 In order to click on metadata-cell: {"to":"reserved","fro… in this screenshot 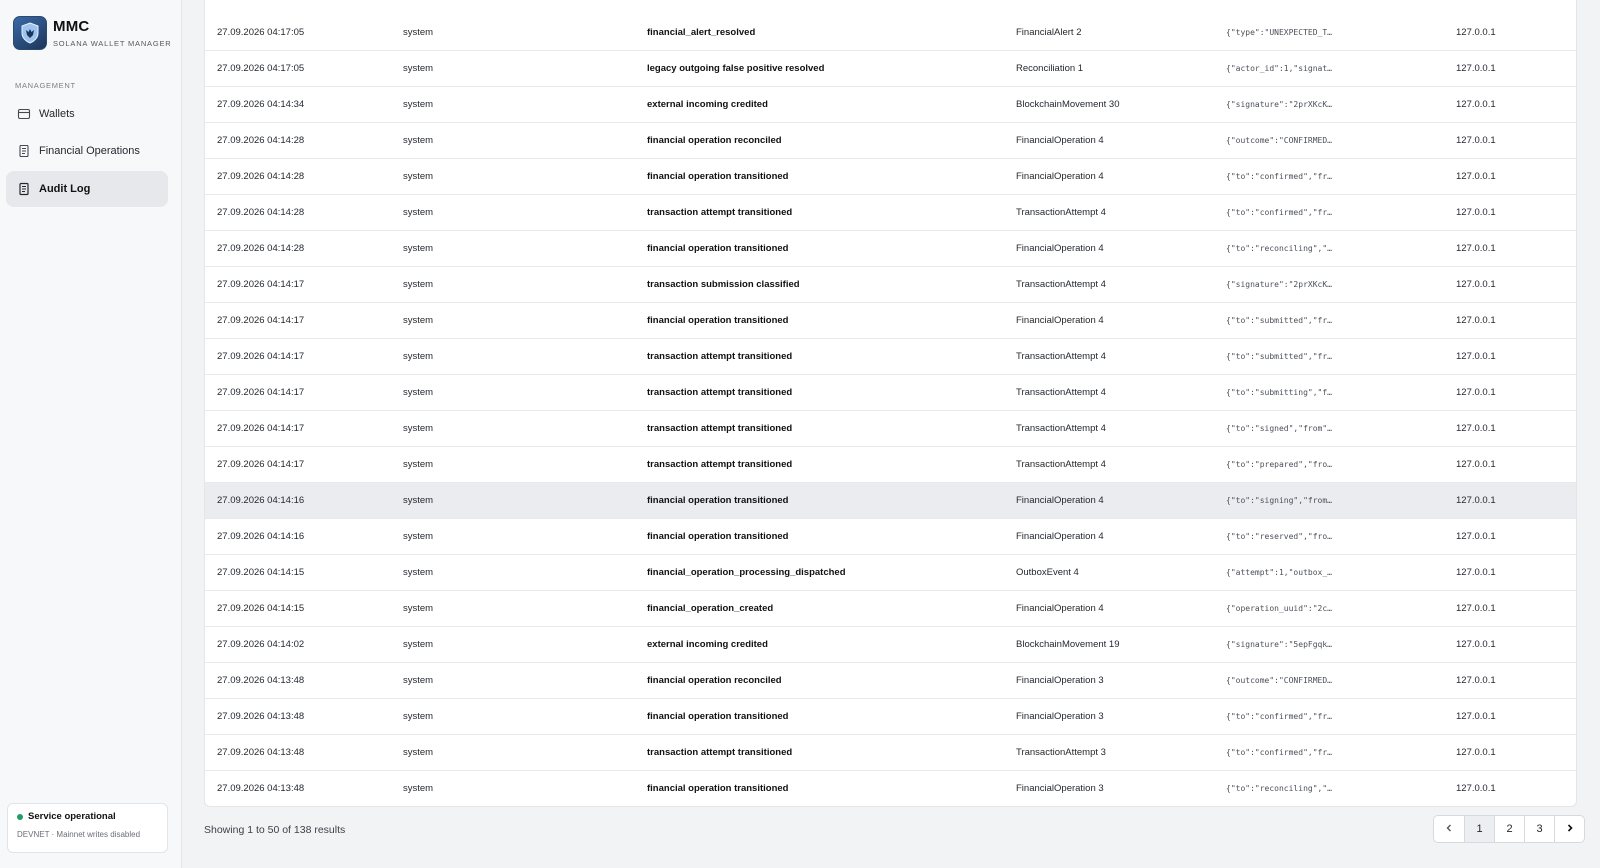, I will do `click(1279, 536)`.